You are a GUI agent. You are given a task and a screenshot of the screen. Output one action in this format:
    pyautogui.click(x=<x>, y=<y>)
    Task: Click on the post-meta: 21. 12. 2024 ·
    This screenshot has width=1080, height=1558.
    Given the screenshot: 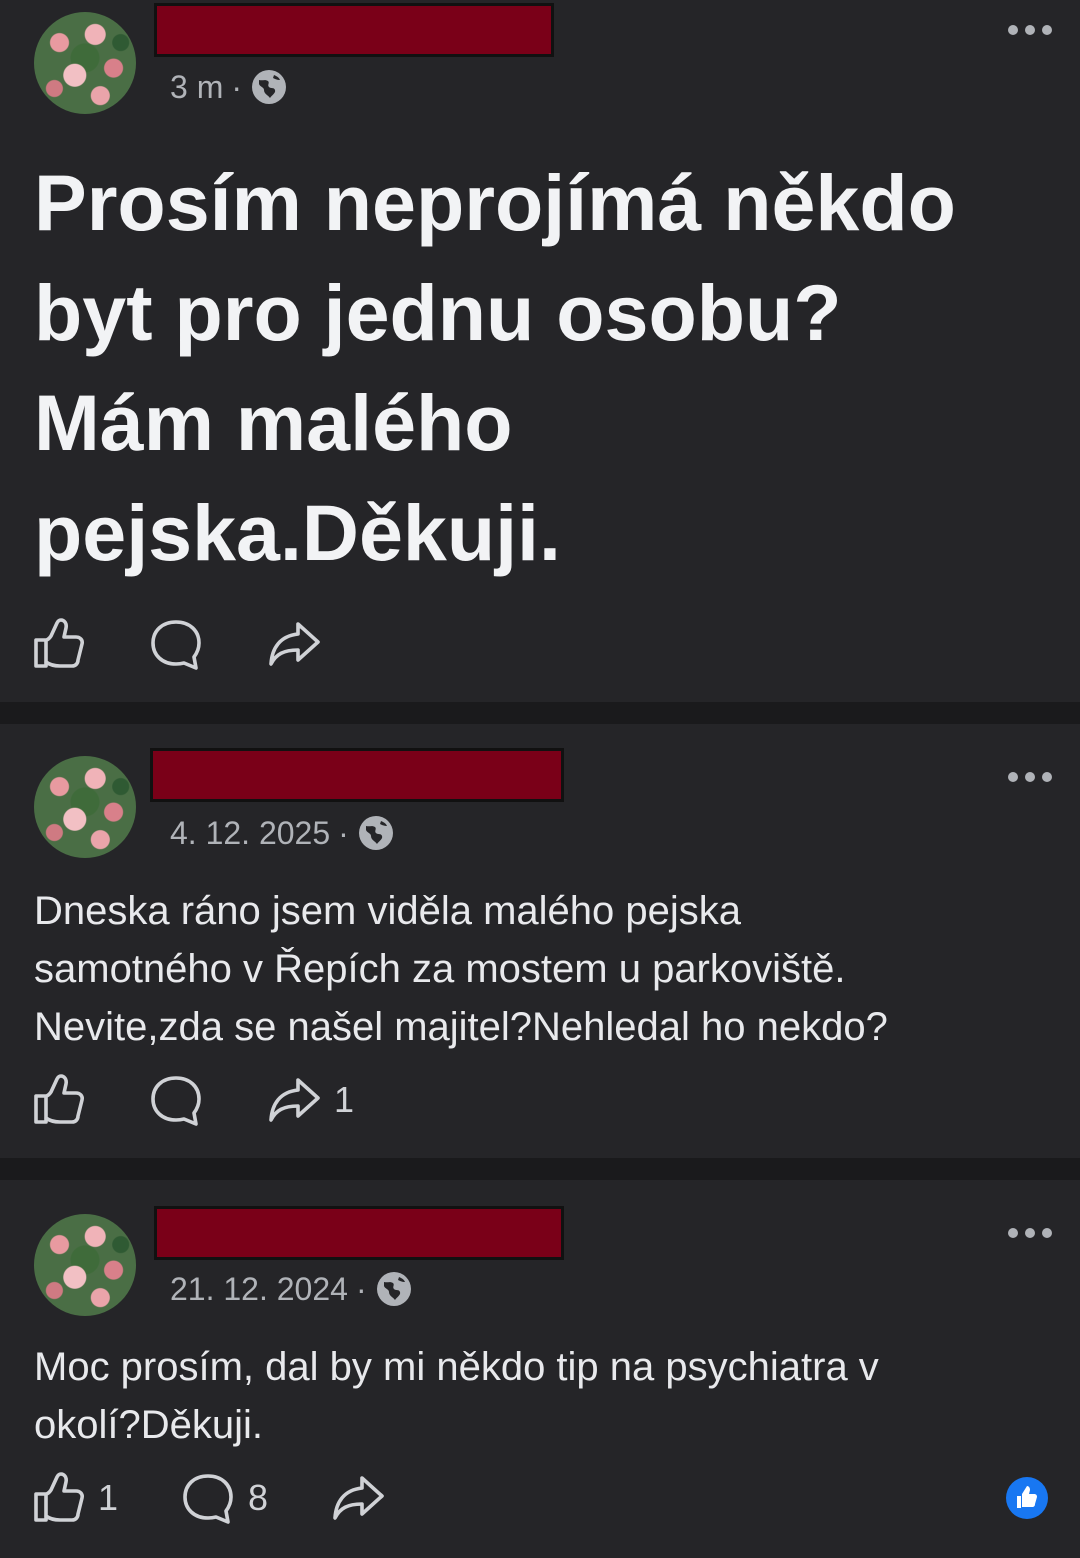 What is the action you would take?
    pyautogui.click(x=291, y=1289)
    